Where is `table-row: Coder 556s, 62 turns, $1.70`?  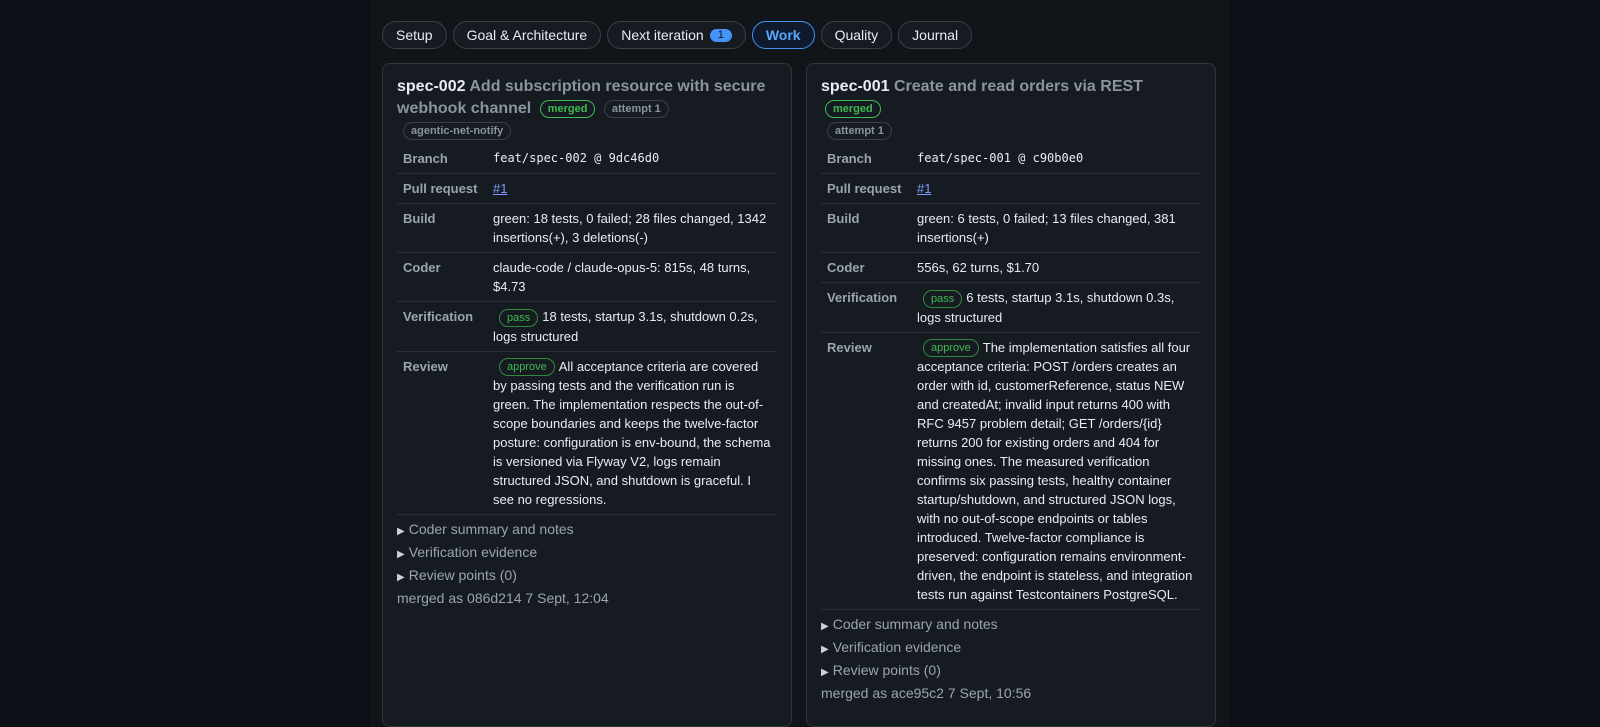 table-row: Coder 556s, 62 turns, $1.70 is located at coordinates (1011, 268).